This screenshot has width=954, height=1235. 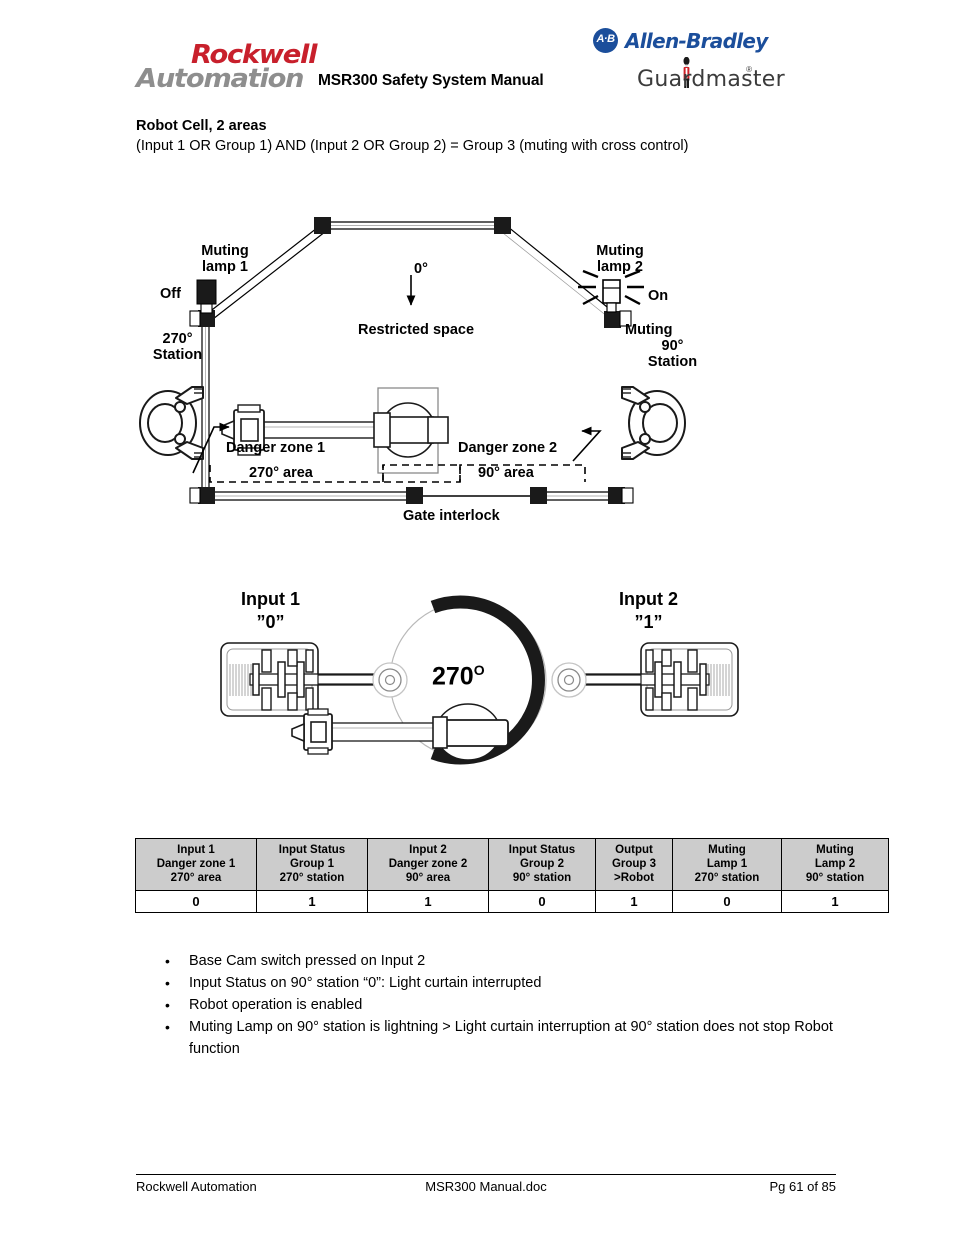 What do you see at coordinates (486, 1174) in the screenshot?
I see `footer-divider` at bounding box center [486, 1174].